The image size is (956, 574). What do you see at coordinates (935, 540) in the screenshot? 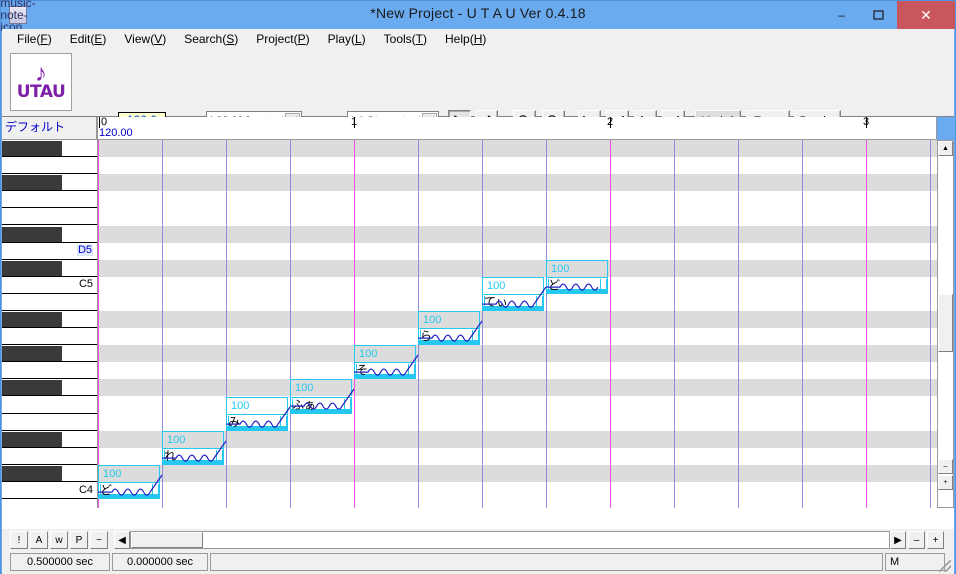
I see `hzoom-in-button: +` at bounding box center [935, 540].